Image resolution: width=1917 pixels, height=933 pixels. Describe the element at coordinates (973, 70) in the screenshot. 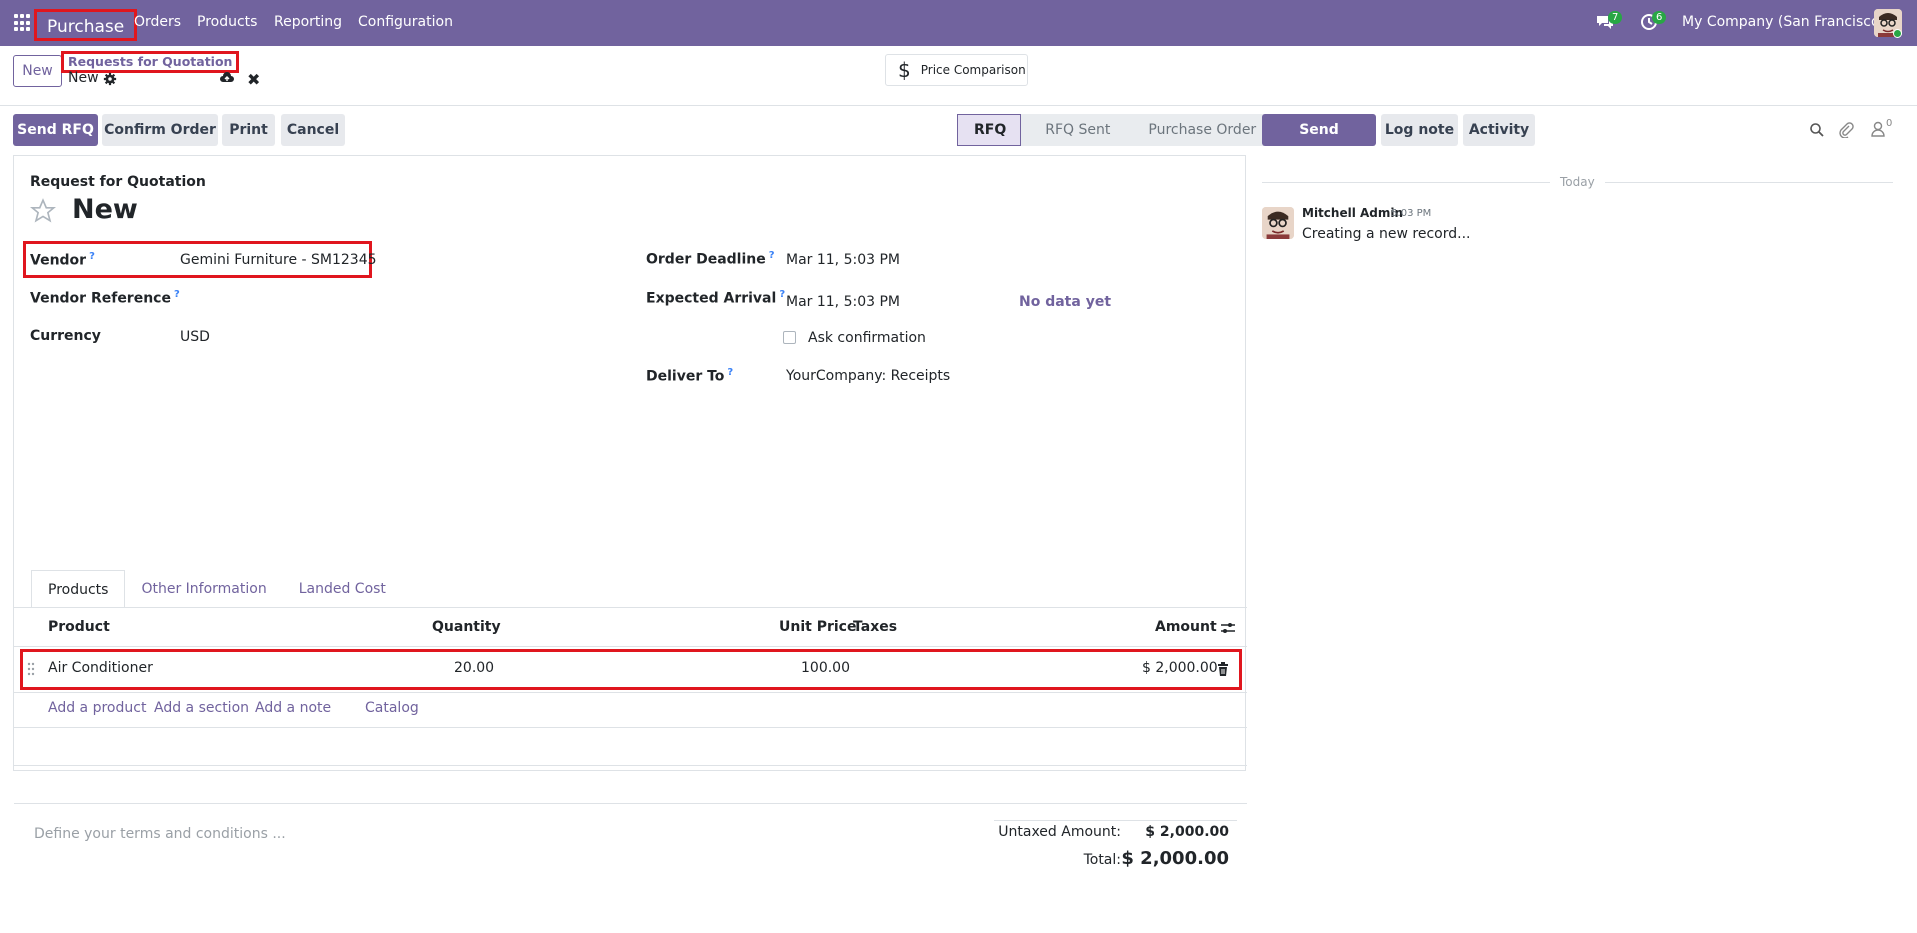

I see `price-comparison-label: Price Comparison` at that location.